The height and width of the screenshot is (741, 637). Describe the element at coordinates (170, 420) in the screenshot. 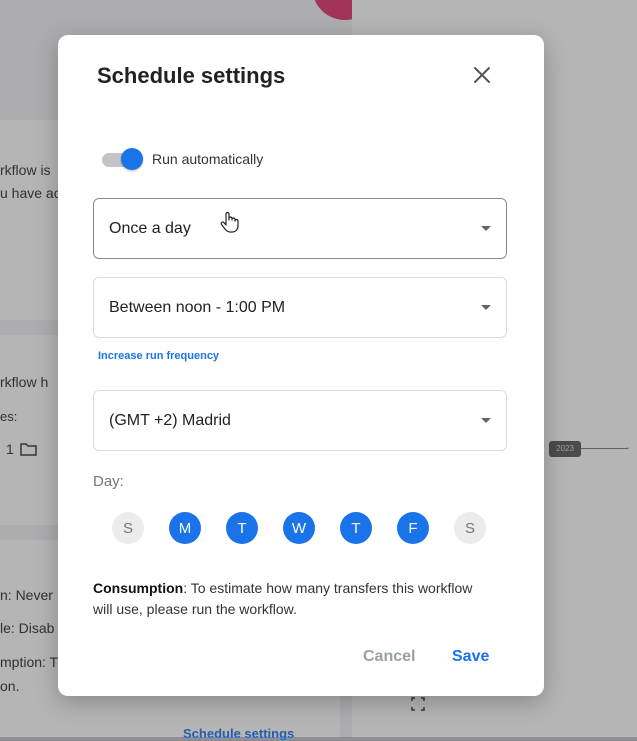

I see `timezone-value: (GMT +2) Madrid` at that location.